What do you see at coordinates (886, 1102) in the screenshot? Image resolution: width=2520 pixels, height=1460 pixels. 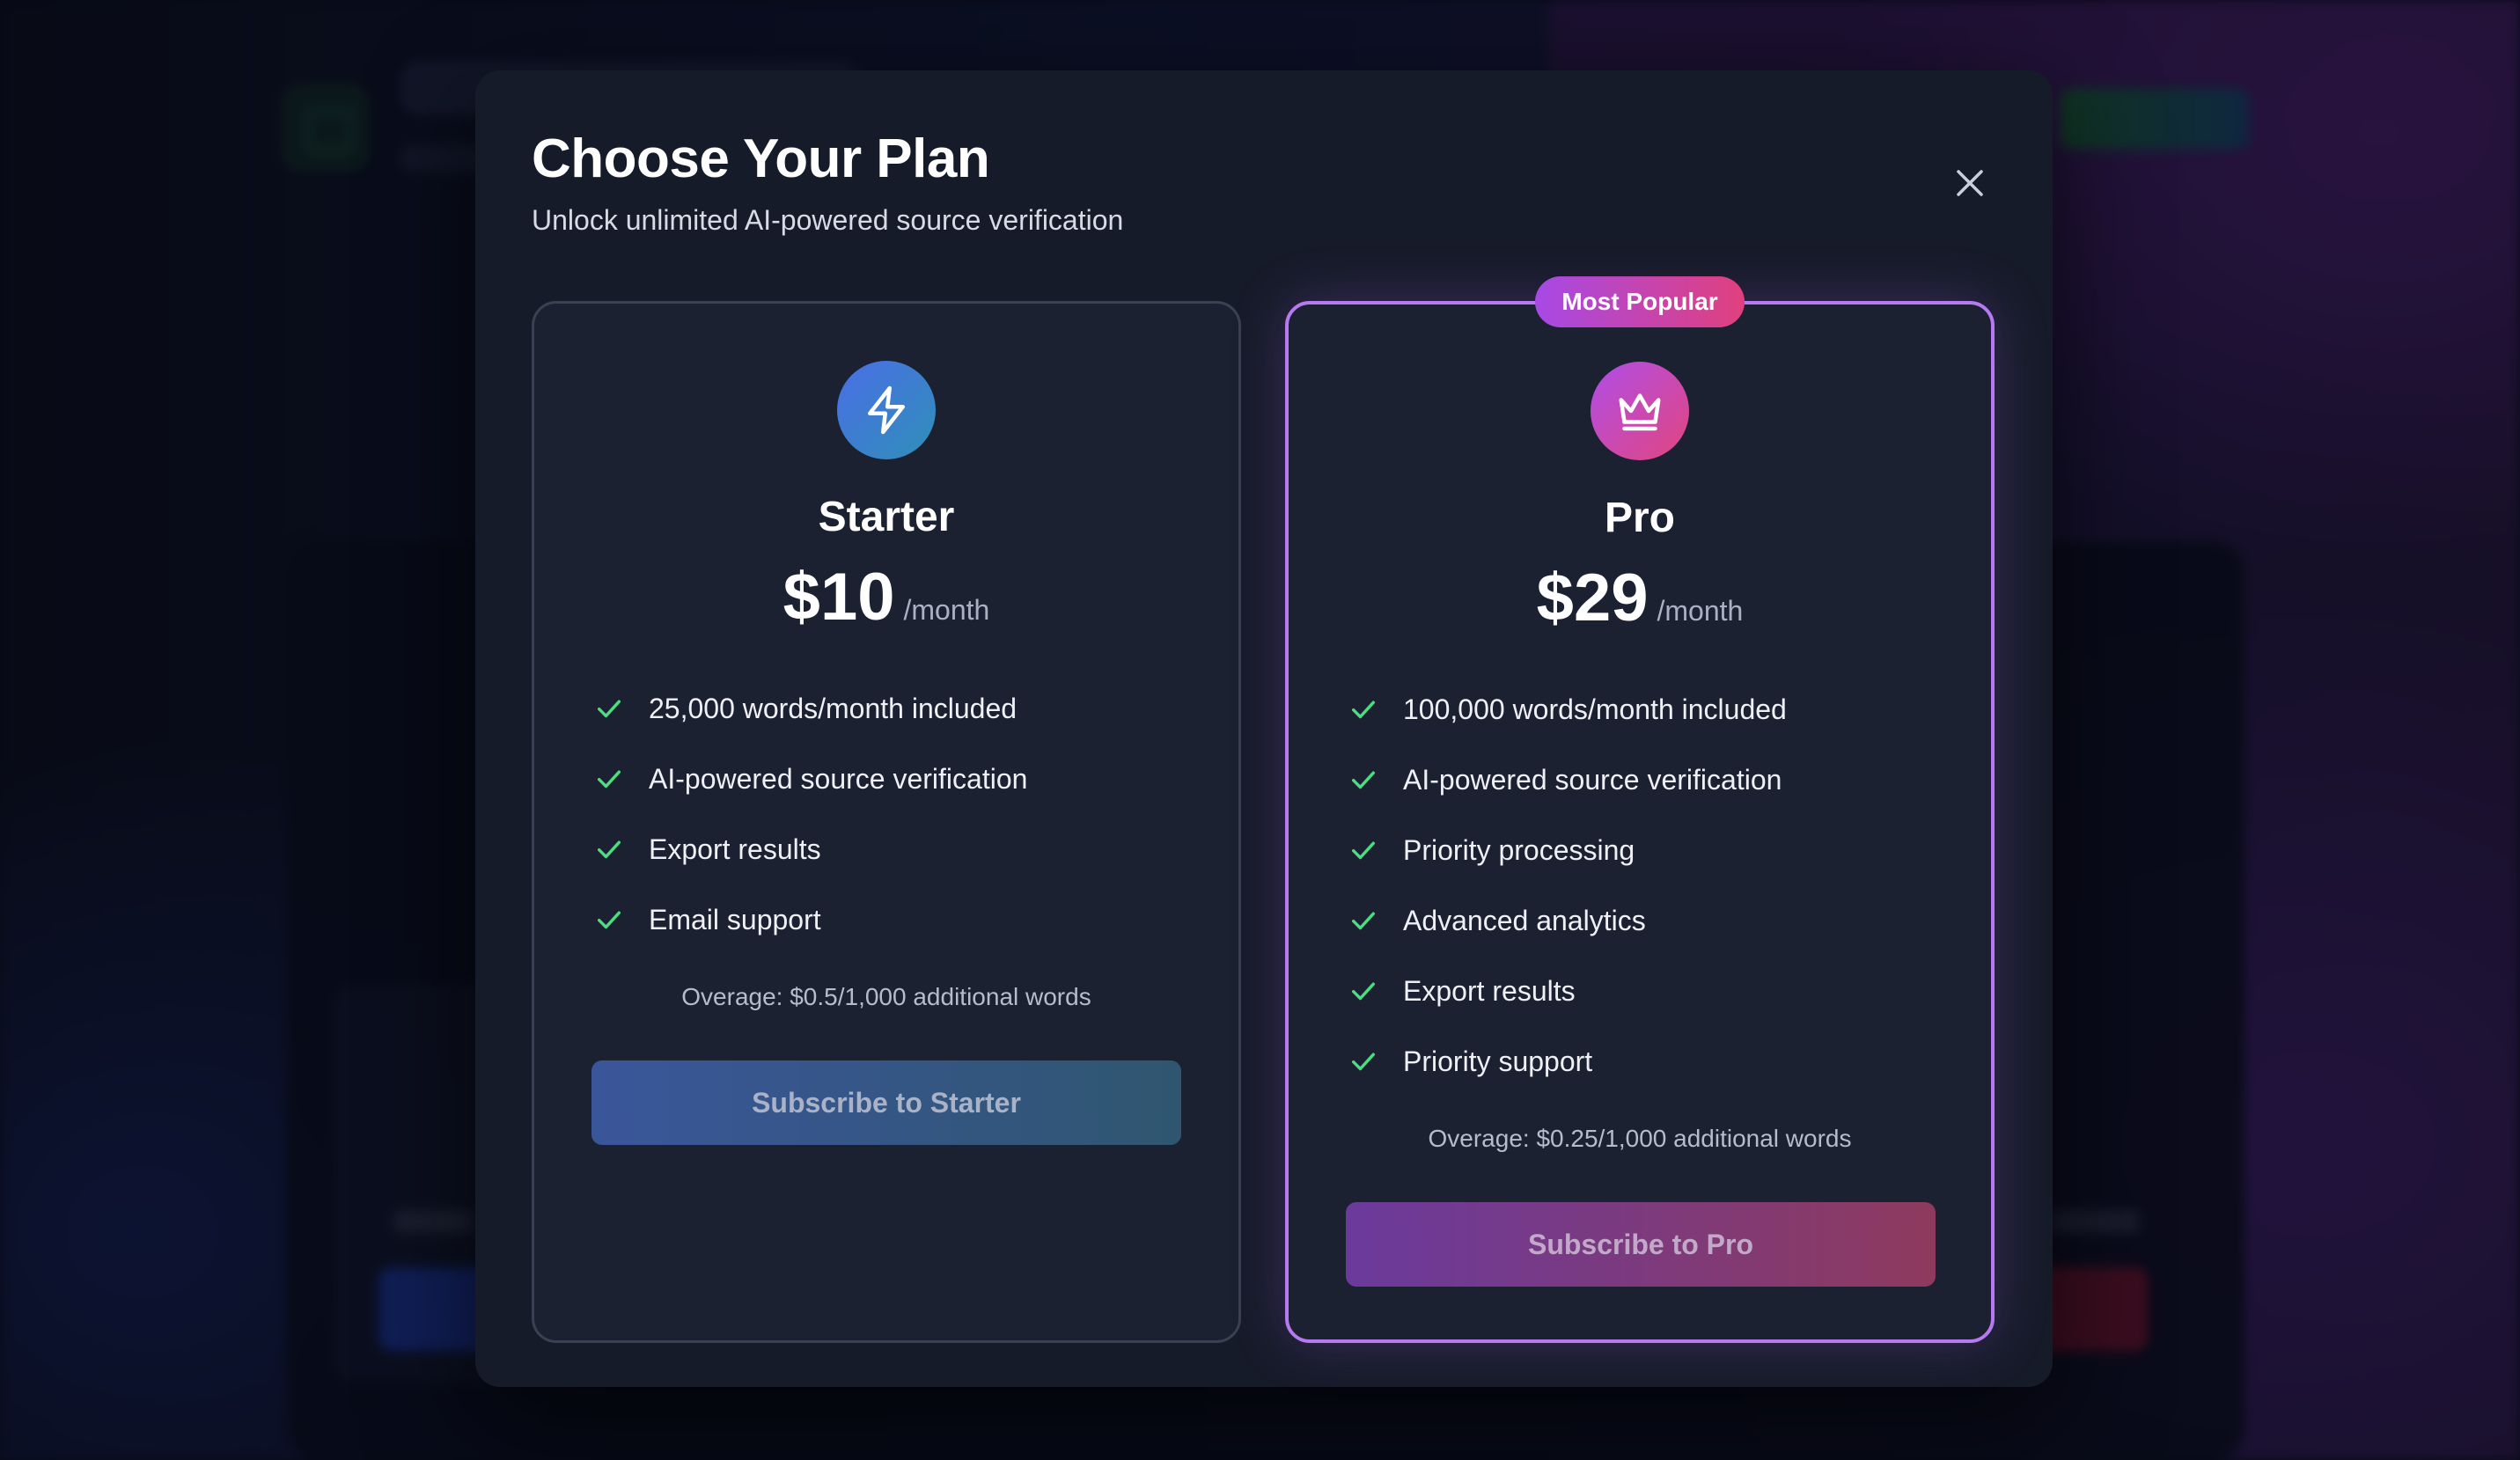 I see `subscribe-starter-button: Subscribe to Starter` at bounding box center [886, 1102].